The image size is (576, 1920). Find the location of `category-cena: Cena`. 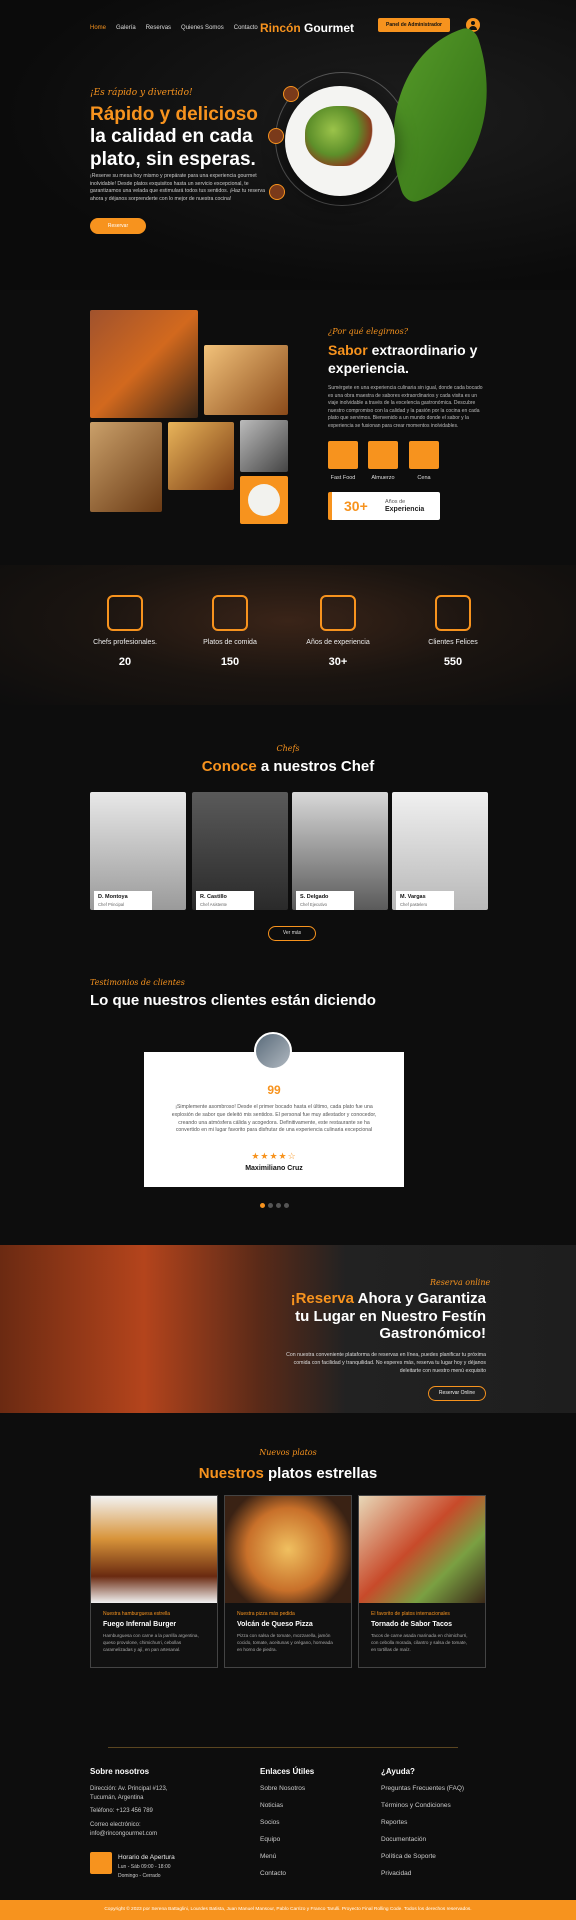

category-cena: Cena is located at coordinates (424, 461).